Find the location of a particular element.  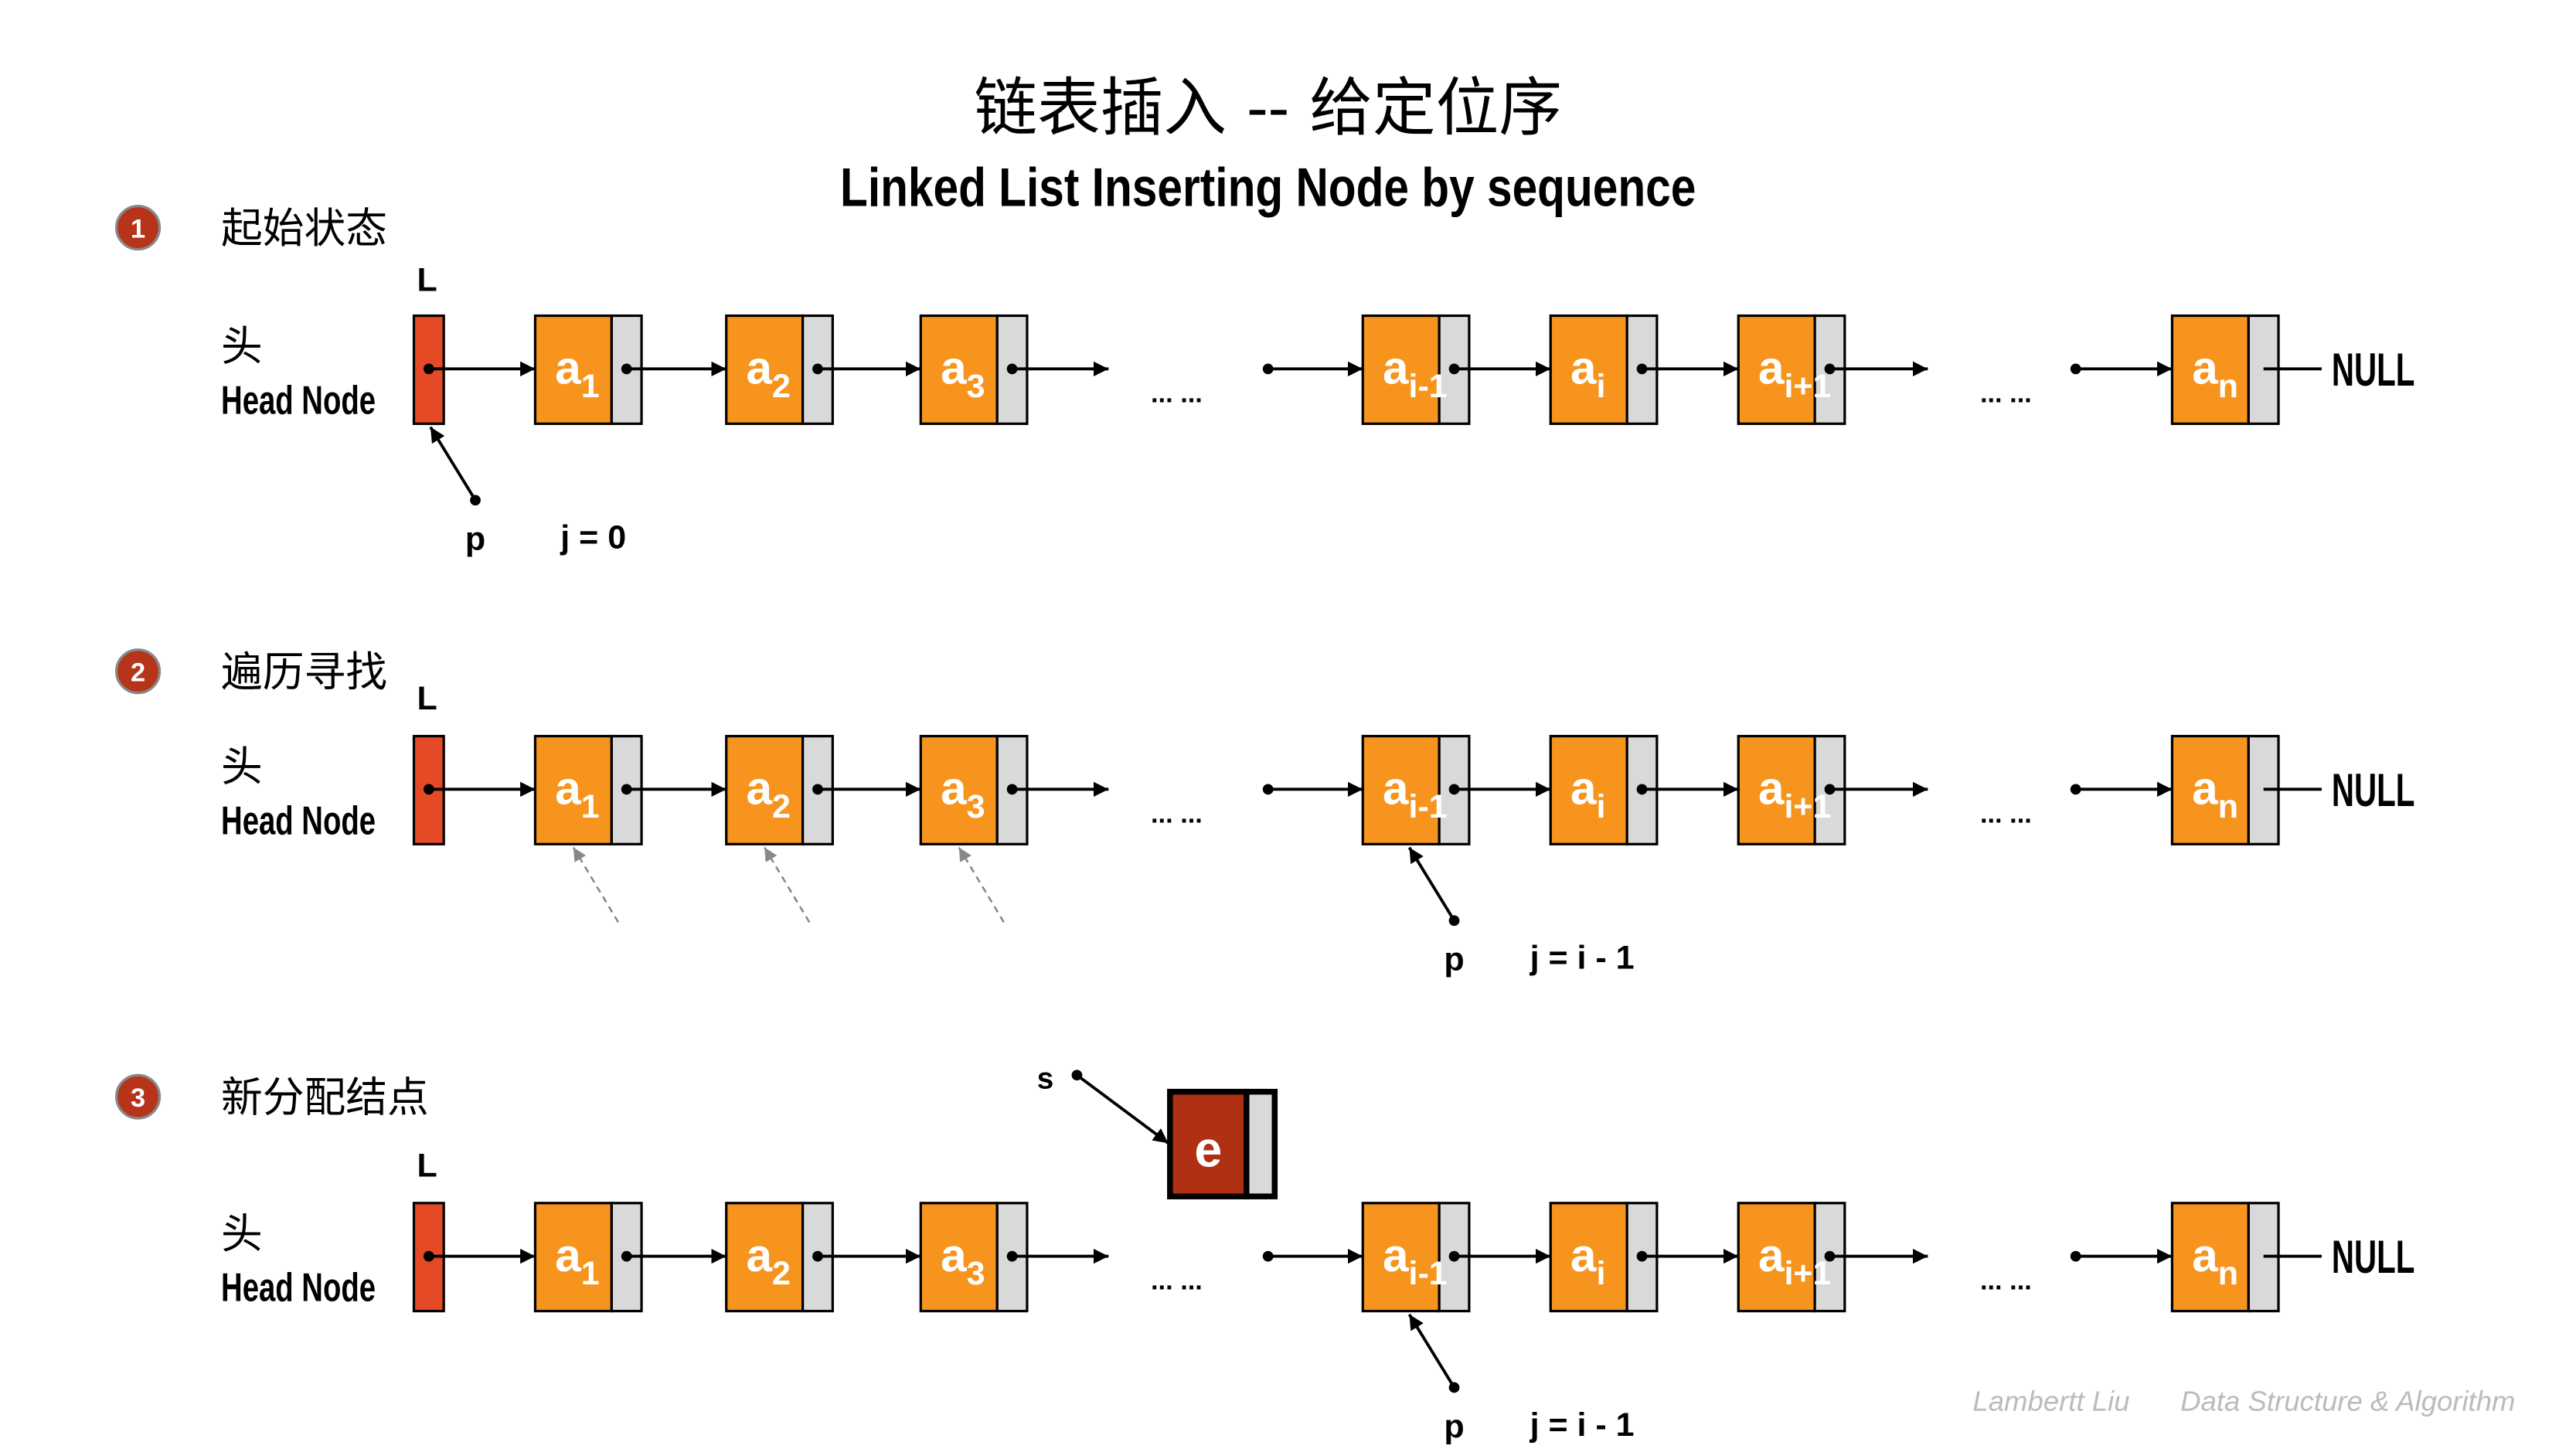

s-pointer-arrow is located at coordinates (1122, 1109).